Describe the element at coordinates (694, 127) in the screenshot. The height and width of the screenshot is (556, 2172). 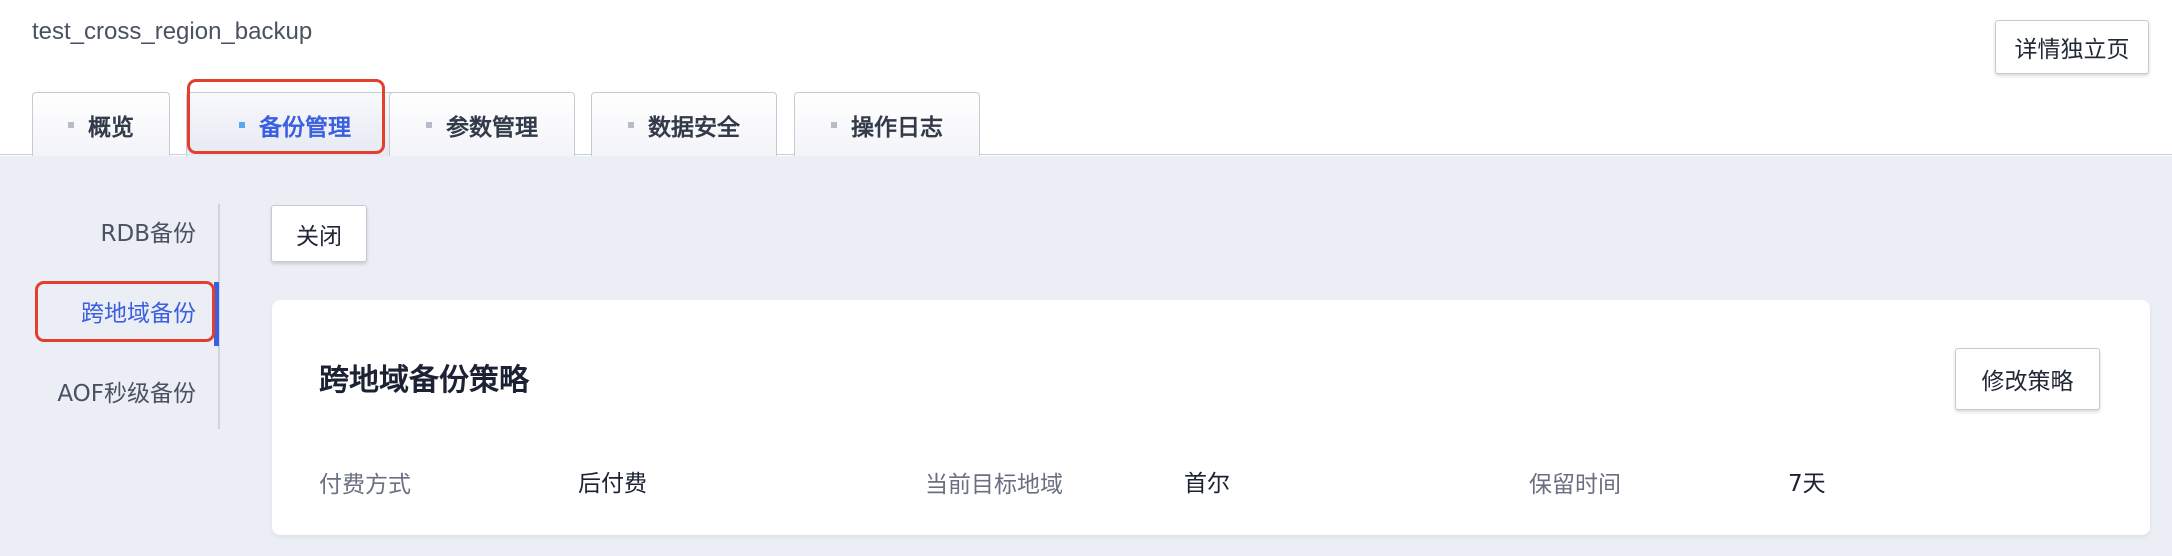
I see `tab-label: 数据安全` at that location.